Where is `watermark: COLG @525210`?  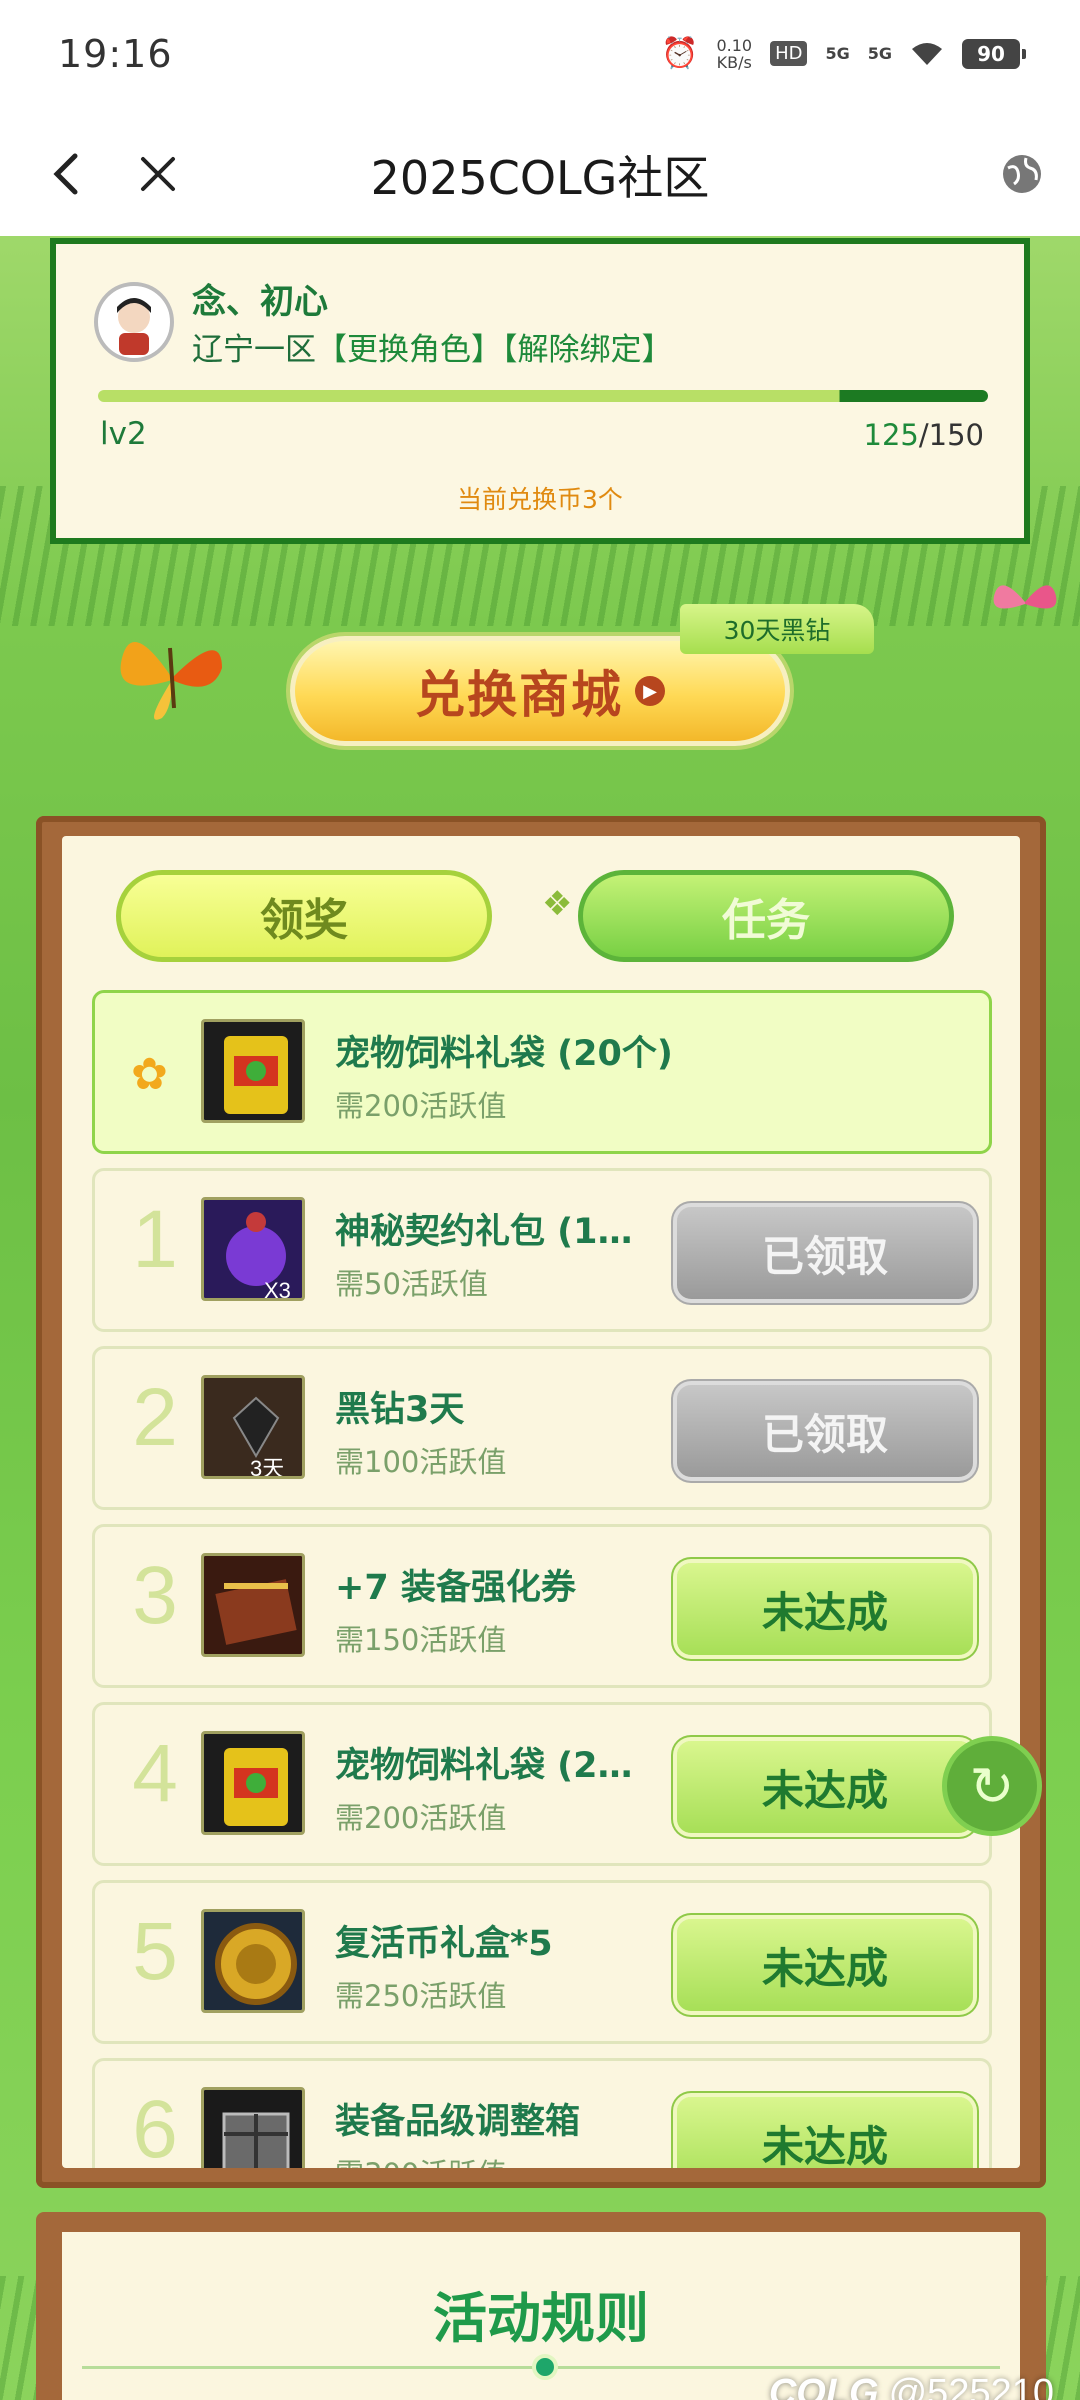
watermark: COLG @525210 is located at coordinates (911, 2386).